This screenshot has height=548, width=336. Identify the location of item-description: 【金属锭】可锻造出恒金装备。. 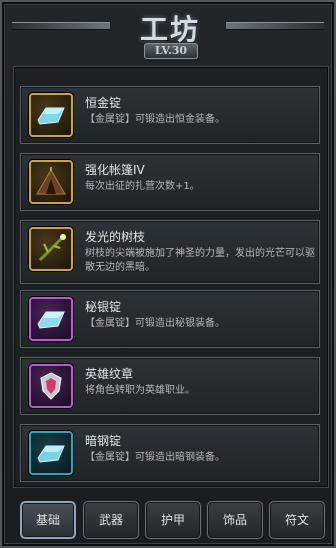
(155, 119).